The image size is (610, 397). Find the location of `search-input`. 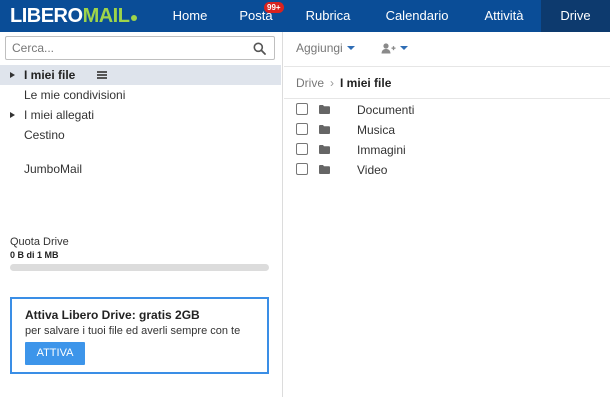

search-input is located at coordinates (126, 48).